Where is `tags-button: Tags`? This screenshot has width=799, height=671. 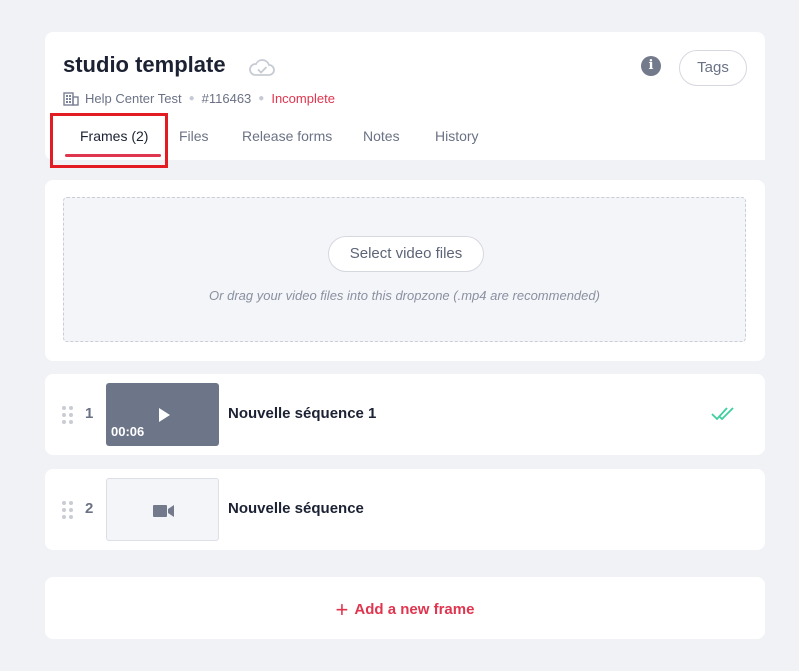 tags-button: Tags is located at coordinates (713, 68).